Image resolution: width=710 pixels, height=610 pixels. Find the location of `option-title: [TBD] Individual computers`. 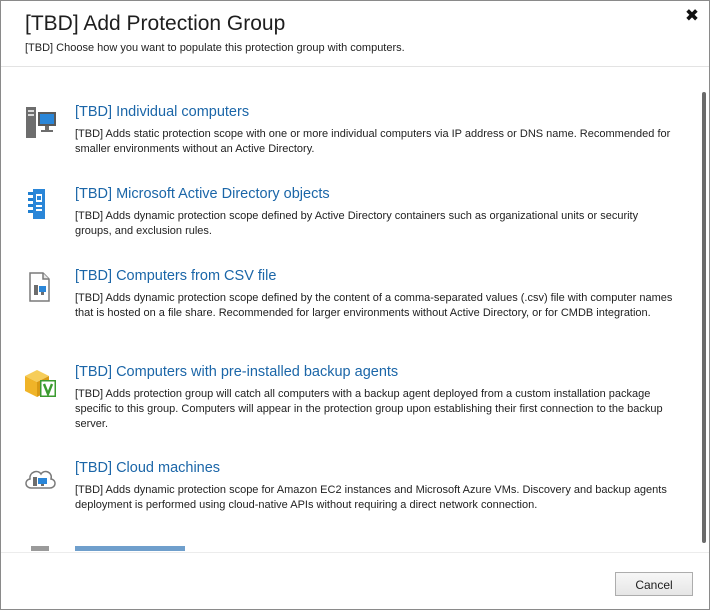

option-title: [TBD] Individual computers is located at coordinates (162, 112).